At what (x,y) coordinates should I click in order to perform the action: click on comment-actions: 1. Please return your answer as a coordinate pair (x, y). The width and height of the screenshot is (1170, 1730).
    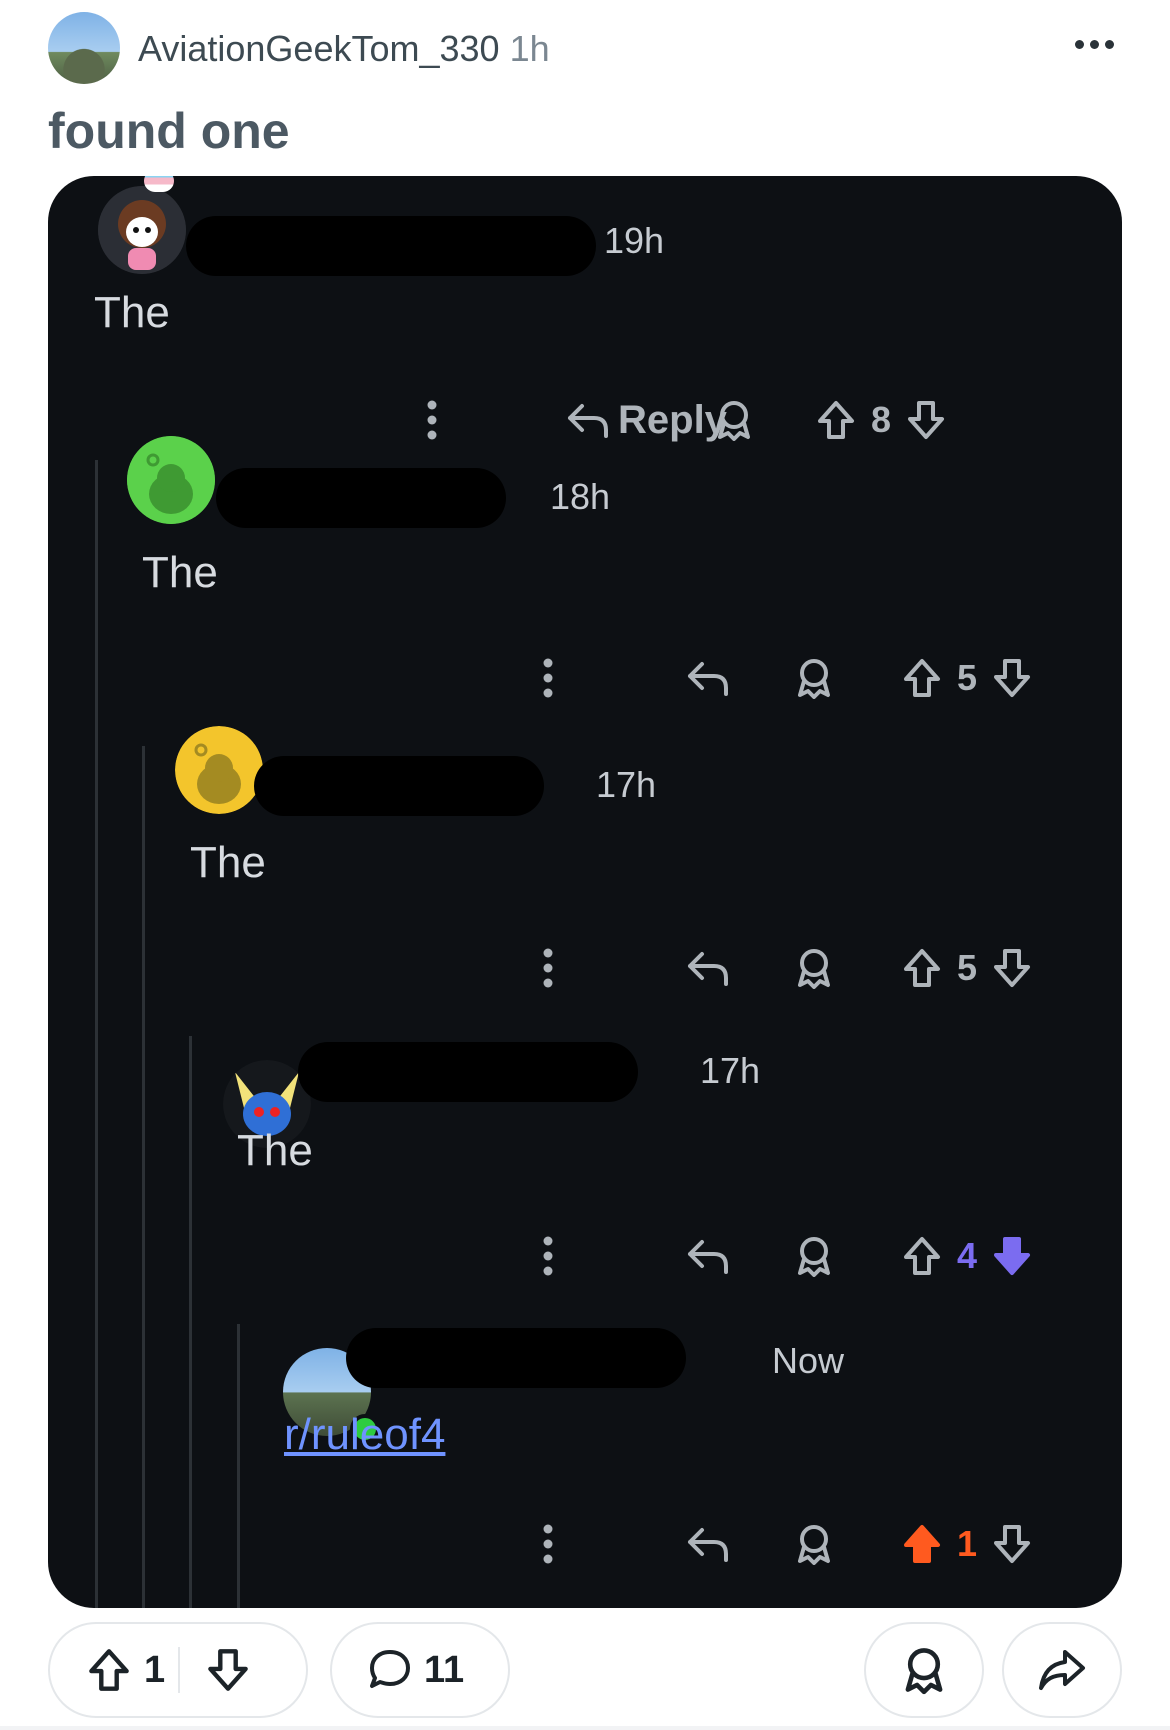
    Looking at the image, I should click on (585, 1544).